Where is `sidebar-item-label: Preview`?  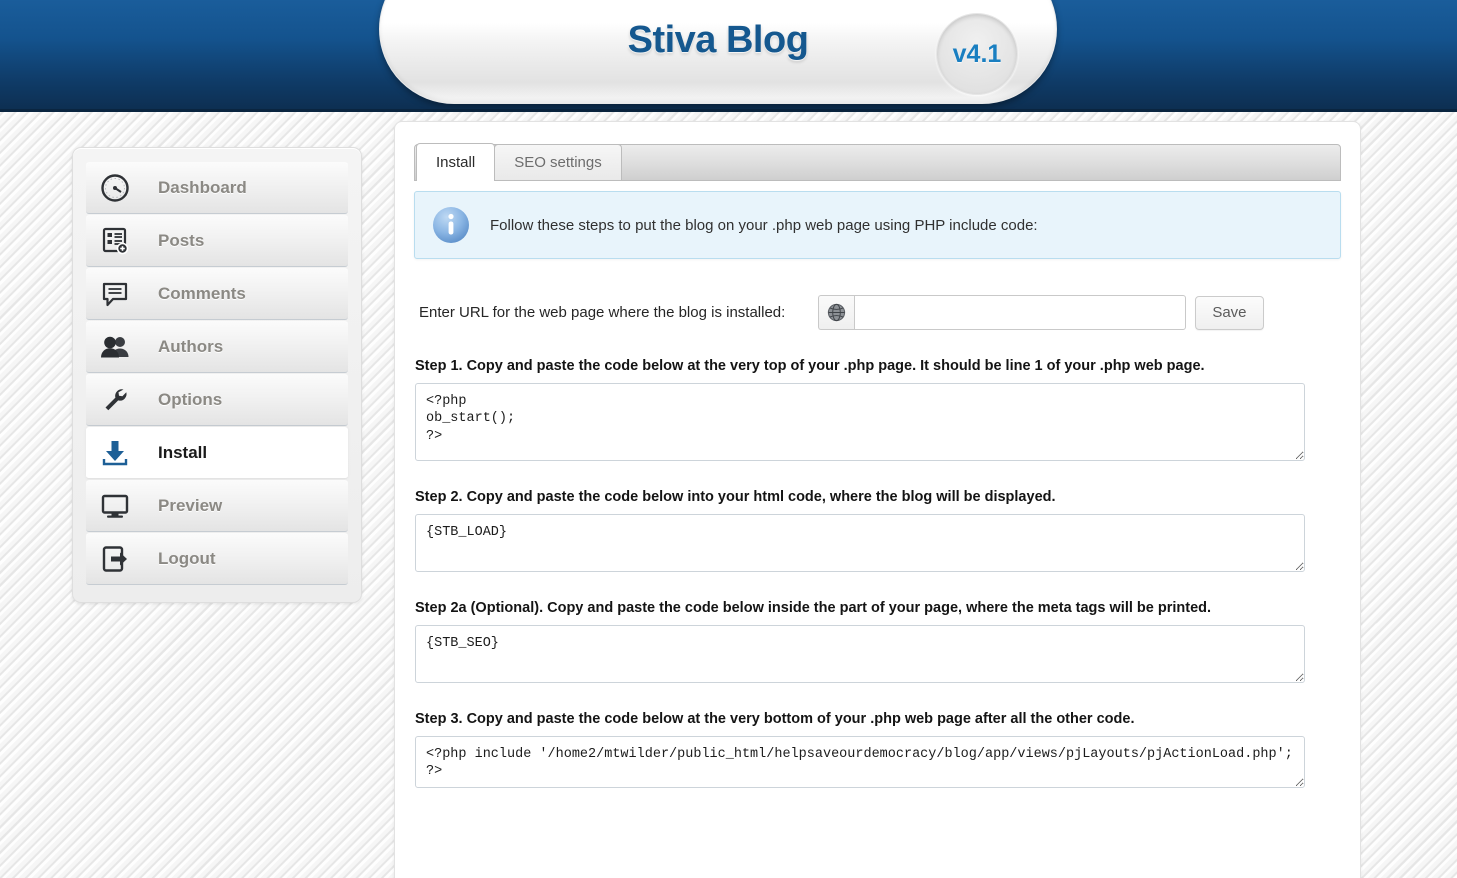
sidebar-item-label: Preview is located at coordinates (190, 505).